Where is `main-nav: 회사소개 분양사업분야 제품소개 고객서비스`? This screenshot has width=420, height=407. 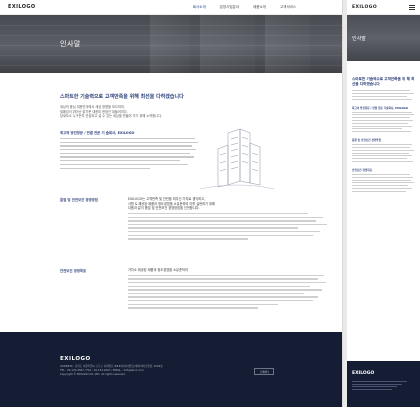
main-nav: 회사소개 분양사업분야 제품소개 고객서비스 is located at coordinates (244, 7).